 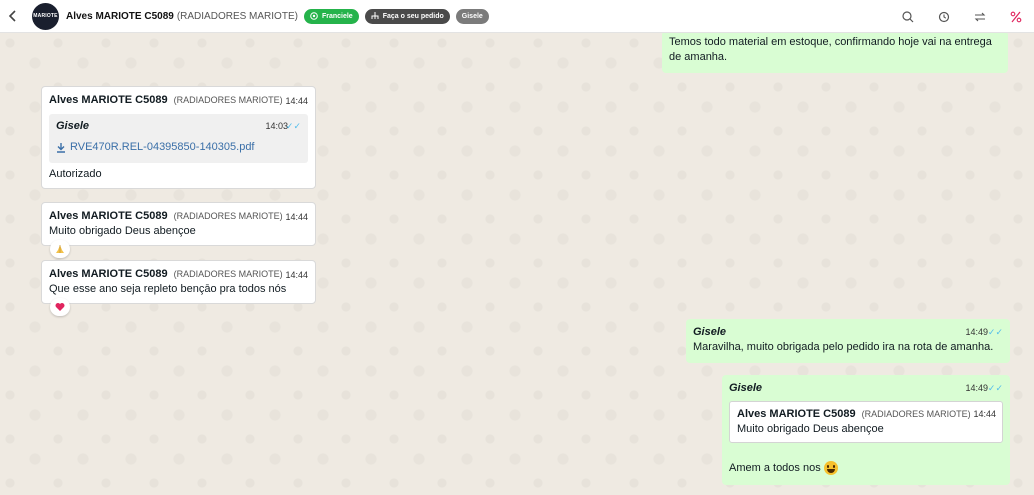 What do you see at coordinates (276, 126) in the screenshot?
I see `quoted-time: 14:03` at bounding box center [276, 126].